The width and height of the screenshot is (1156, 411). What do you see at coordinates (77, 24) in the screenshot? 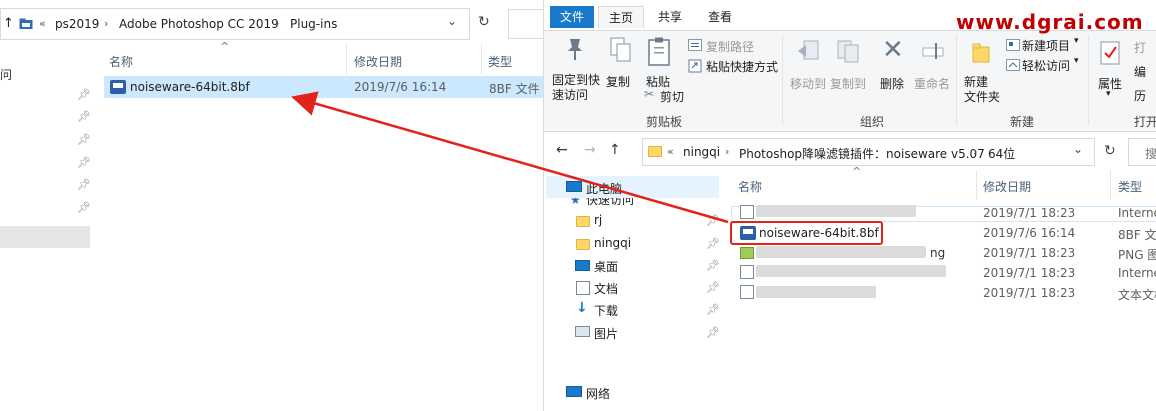
I see `breadcrumb-ps2019: ps2019` at bounding box center [77, 24].